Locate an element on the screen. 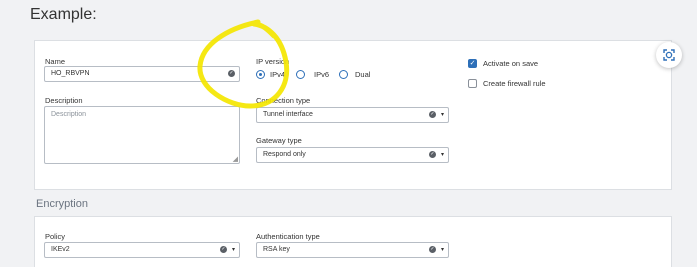 The image size is (697, 267). description-label: Description is located at coordinates (64, 100).